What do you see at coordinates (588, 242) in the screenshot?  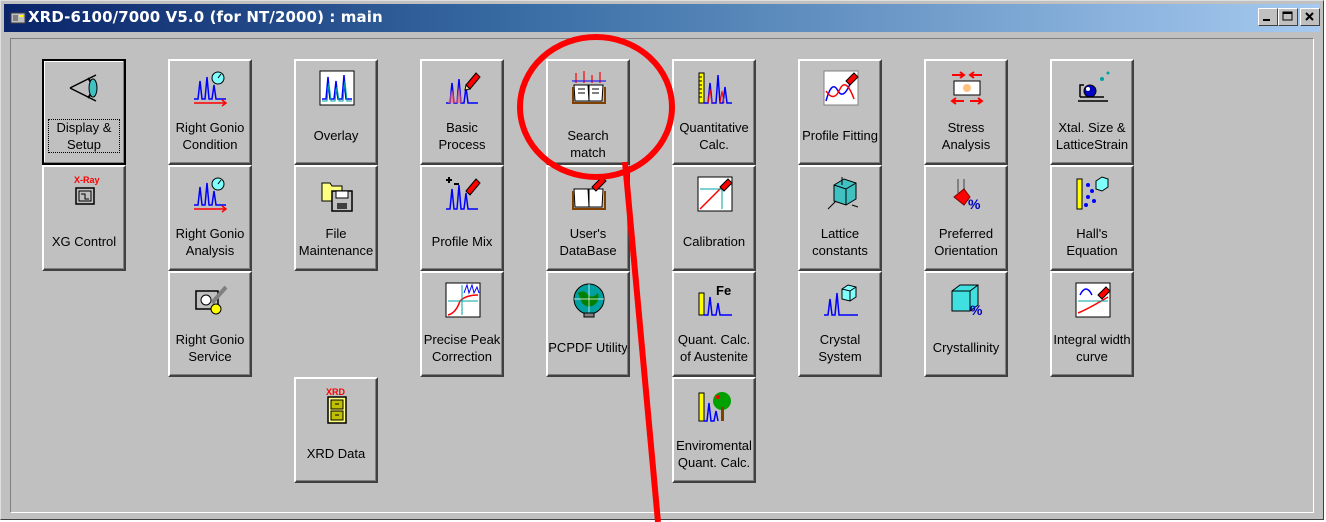 I see `users-database-label: User's DataBase` at bounding box center [588, 242].